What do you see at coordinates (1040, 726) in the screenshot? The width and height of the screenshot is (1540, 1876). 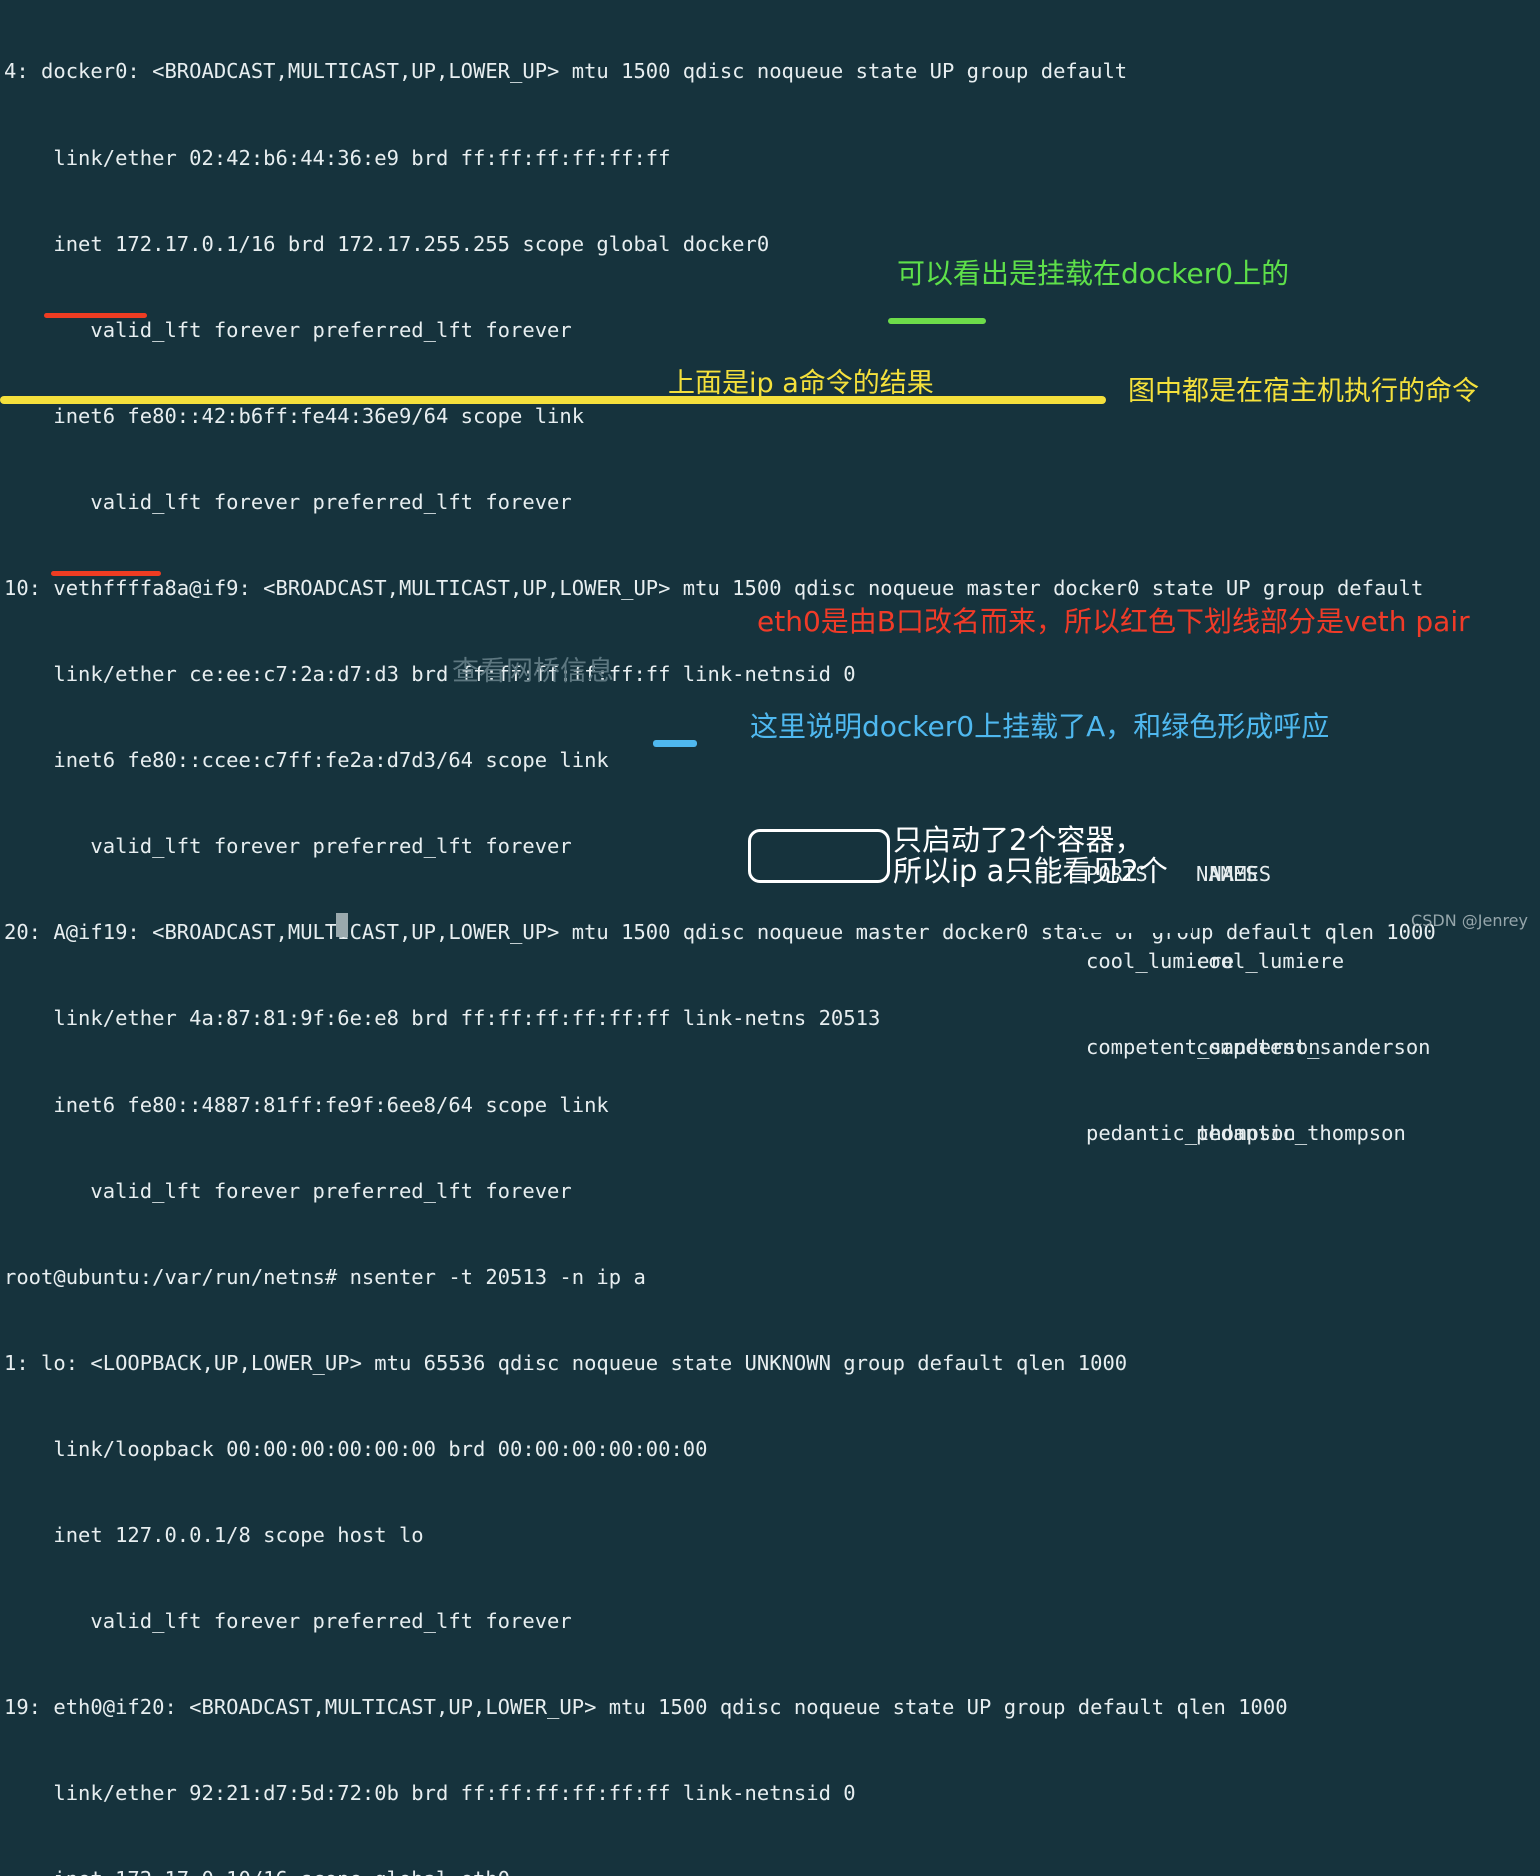 I see `annotation-blue-docker0-has-a: 这里说明docker0上挂载了A，和绿色形成呼应` at bounding box center [1040, 726].